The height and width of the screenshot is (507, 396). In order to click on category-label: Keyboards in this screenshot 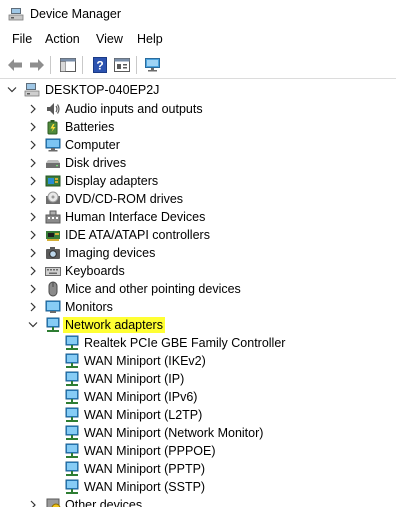, I will do `click(95, 271)`.